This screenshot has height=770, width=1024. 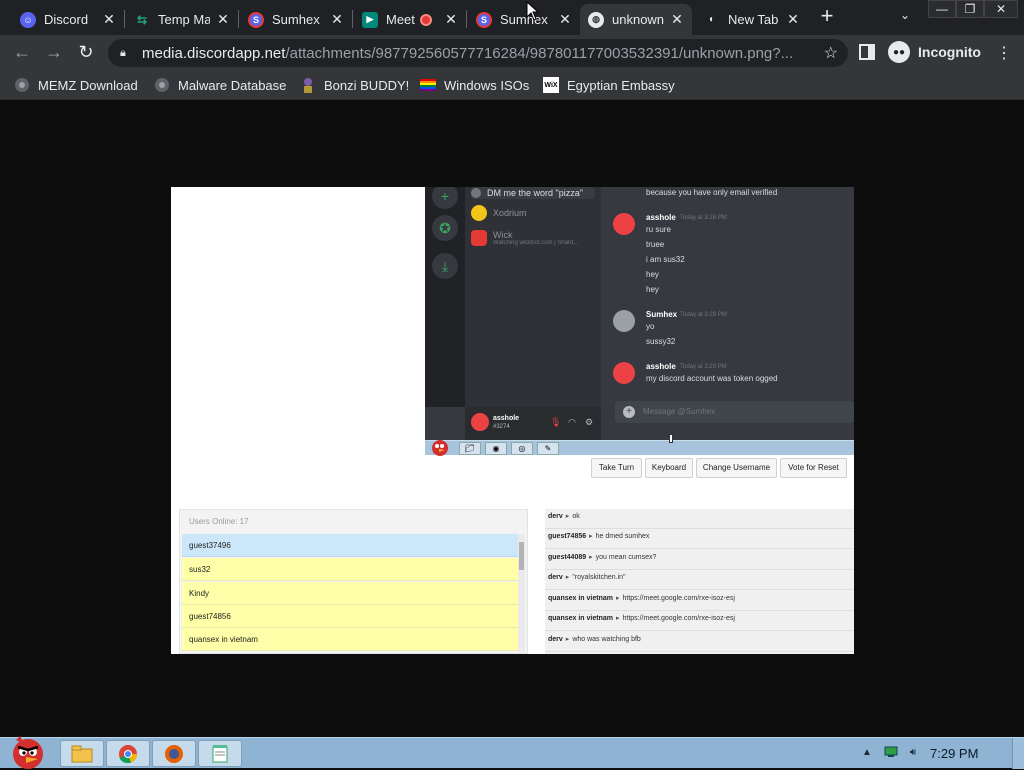 I want to click on user-list-item: guest74856, so click(x=350, y=616).